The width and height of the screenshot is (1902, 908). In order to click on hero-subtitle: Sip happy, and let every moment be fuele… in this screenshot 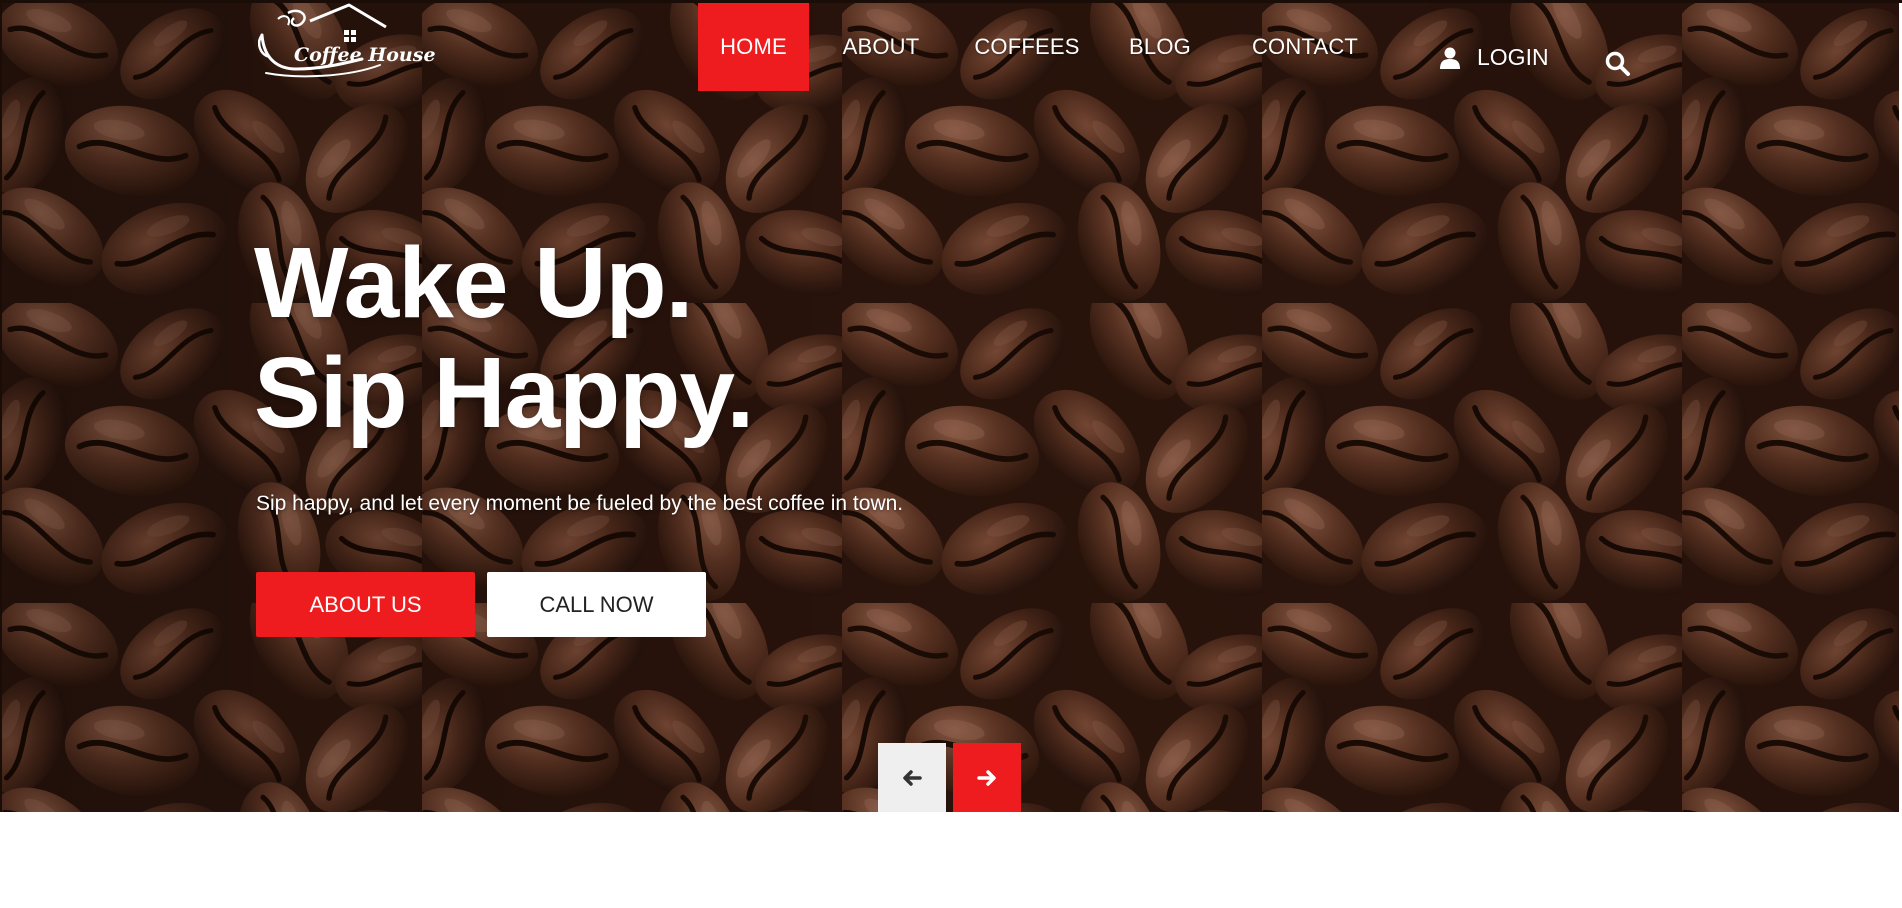, I will do `click(580, 503)`.